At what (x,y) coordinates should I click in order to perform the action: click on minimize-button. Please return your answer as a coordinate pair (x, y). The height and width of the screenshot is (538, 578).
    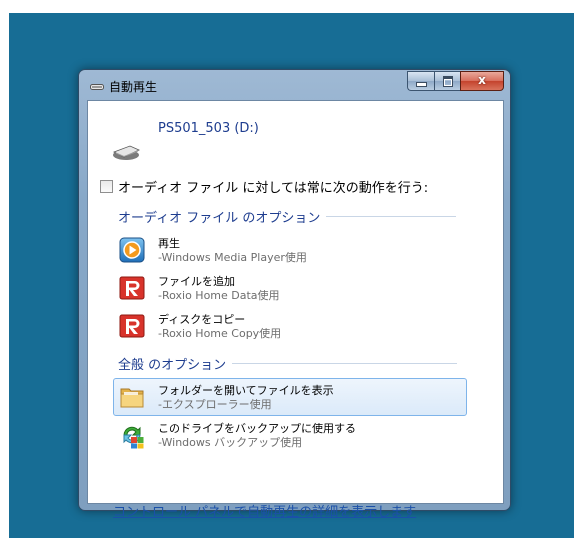
    Looking at the image, I should click on (420, 81).